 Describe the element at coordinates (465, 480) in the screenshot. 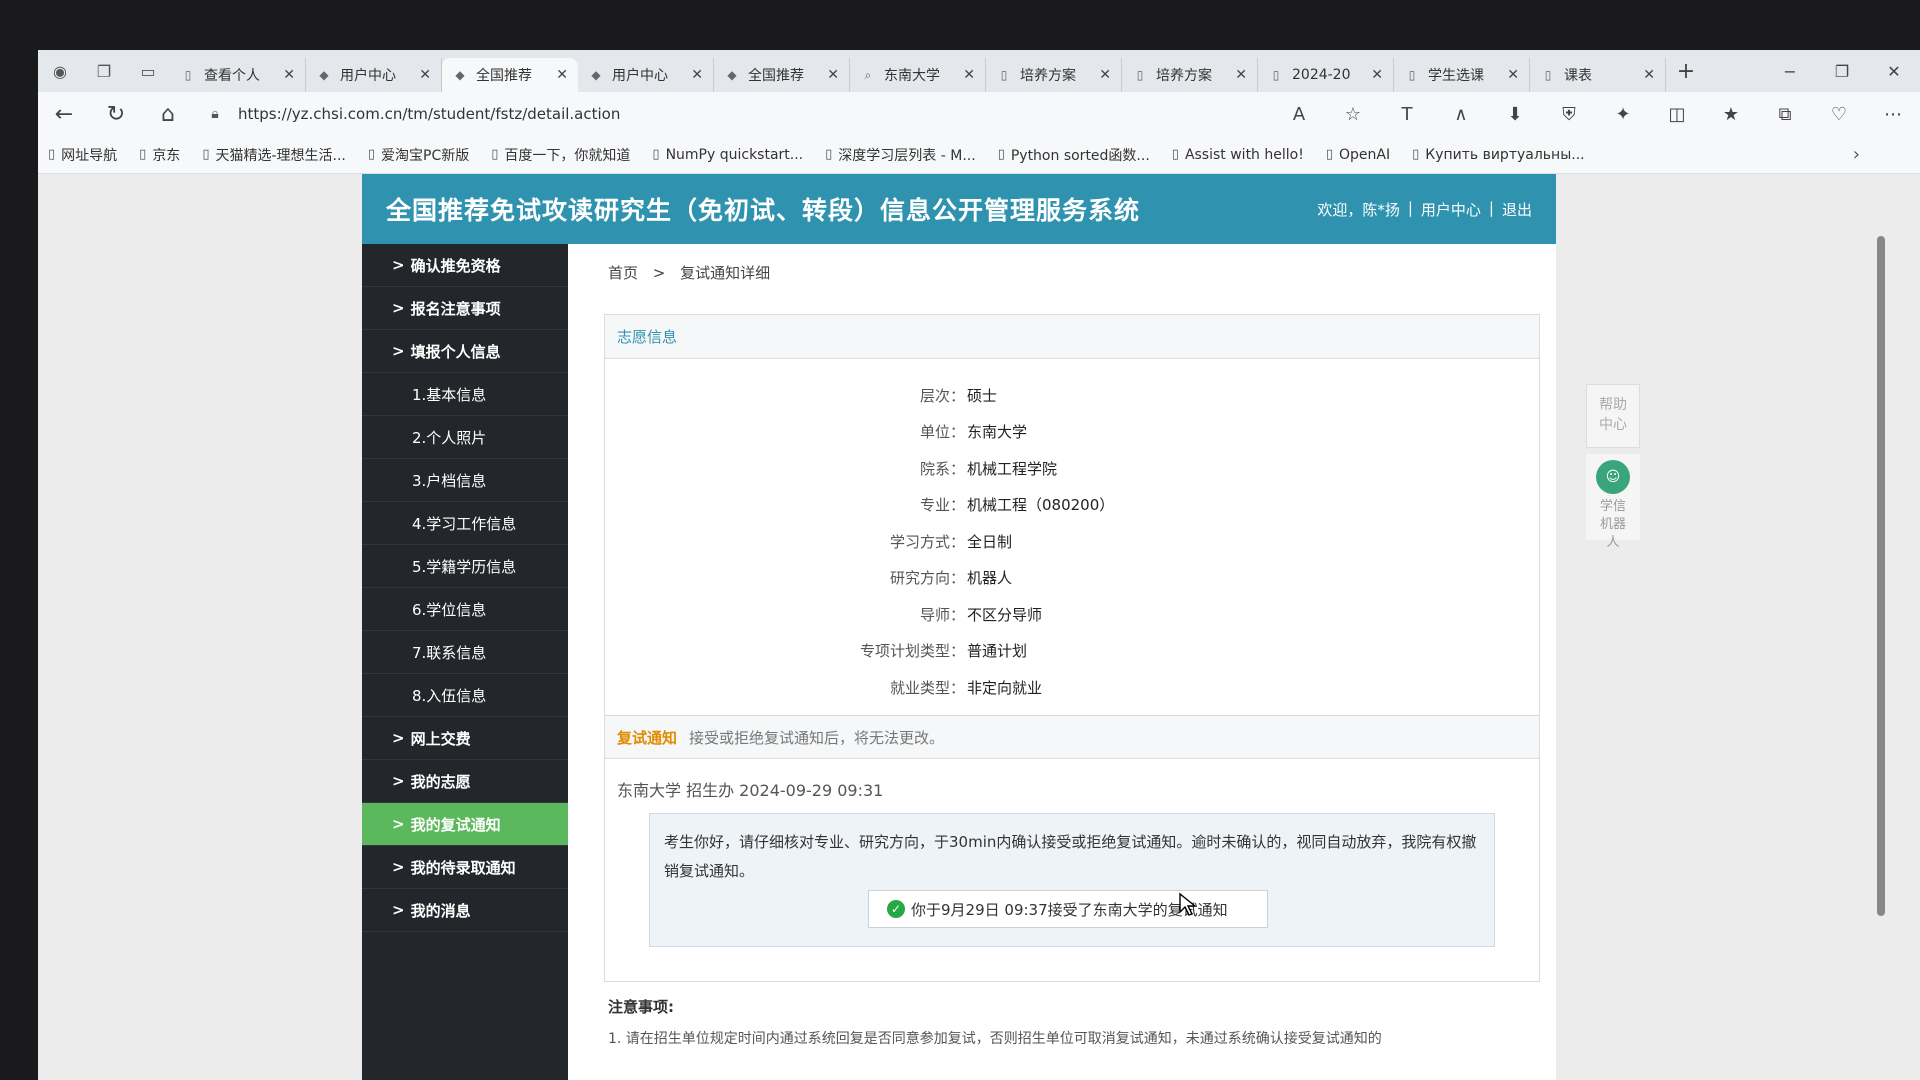

I see `sidebar-item: 3.户档信息` at that location.